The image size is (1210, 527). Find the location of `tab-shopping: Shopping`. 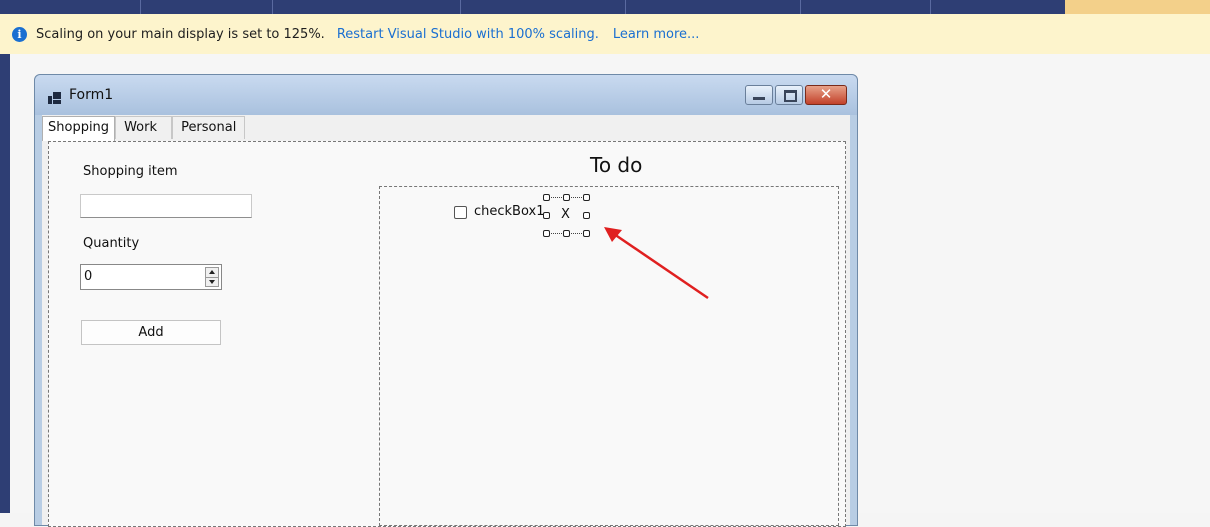

tab-shopping: Shopping is located at coordinates (79, 128).